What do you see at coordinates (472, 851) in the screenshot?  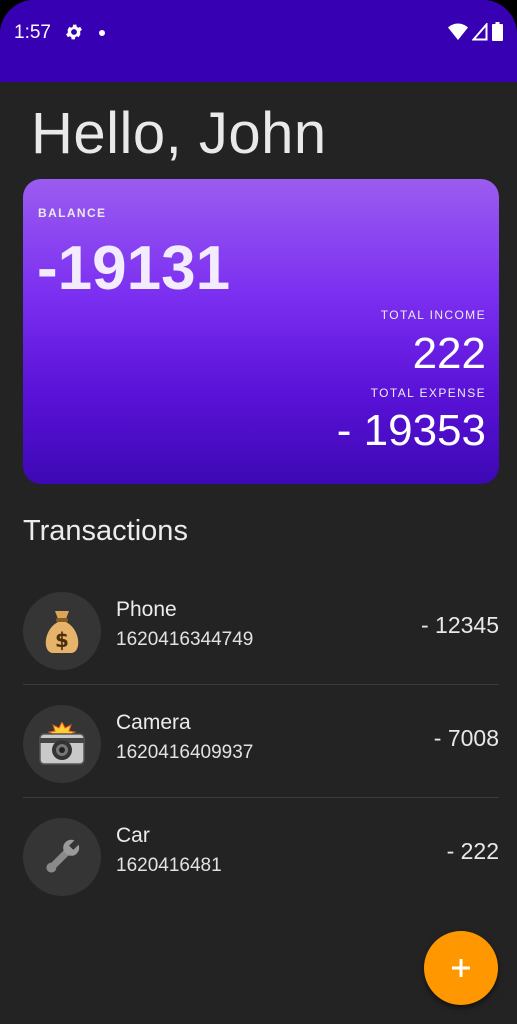 I see `transaction-amount: - 222` at bounding box center [472, 851].